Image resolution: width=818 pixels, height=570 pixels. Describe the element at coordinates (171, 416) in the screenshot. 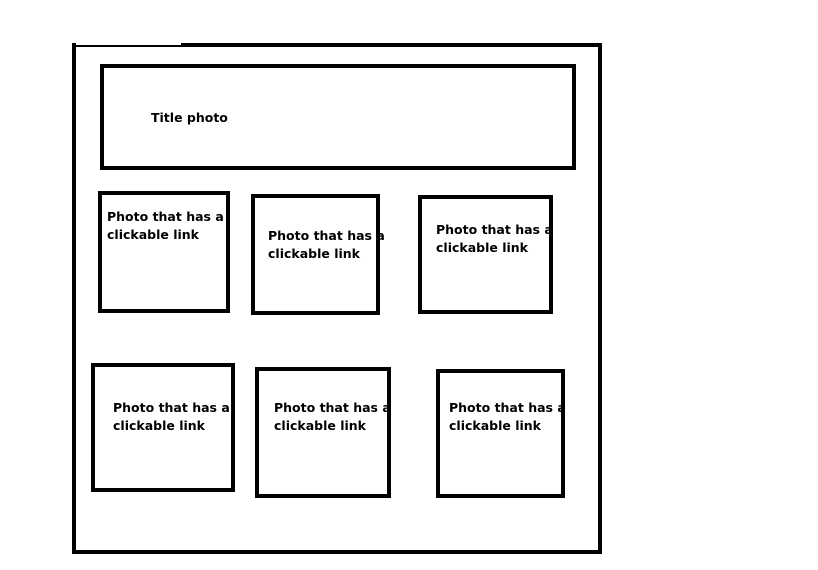

I see `photo-link-label-4: Photo that has a clickable link` at that location.